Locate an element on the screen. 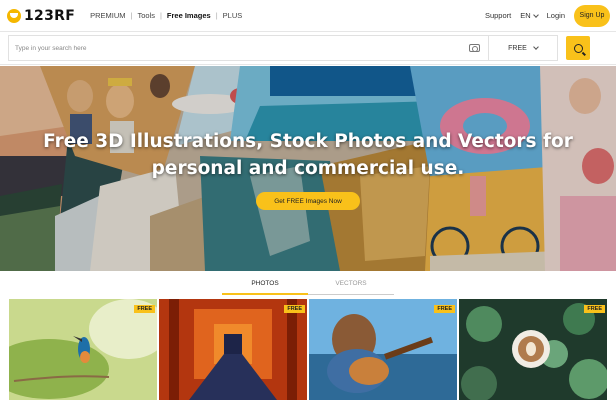  search-bar: FREE is located at coordinates (308, 48).